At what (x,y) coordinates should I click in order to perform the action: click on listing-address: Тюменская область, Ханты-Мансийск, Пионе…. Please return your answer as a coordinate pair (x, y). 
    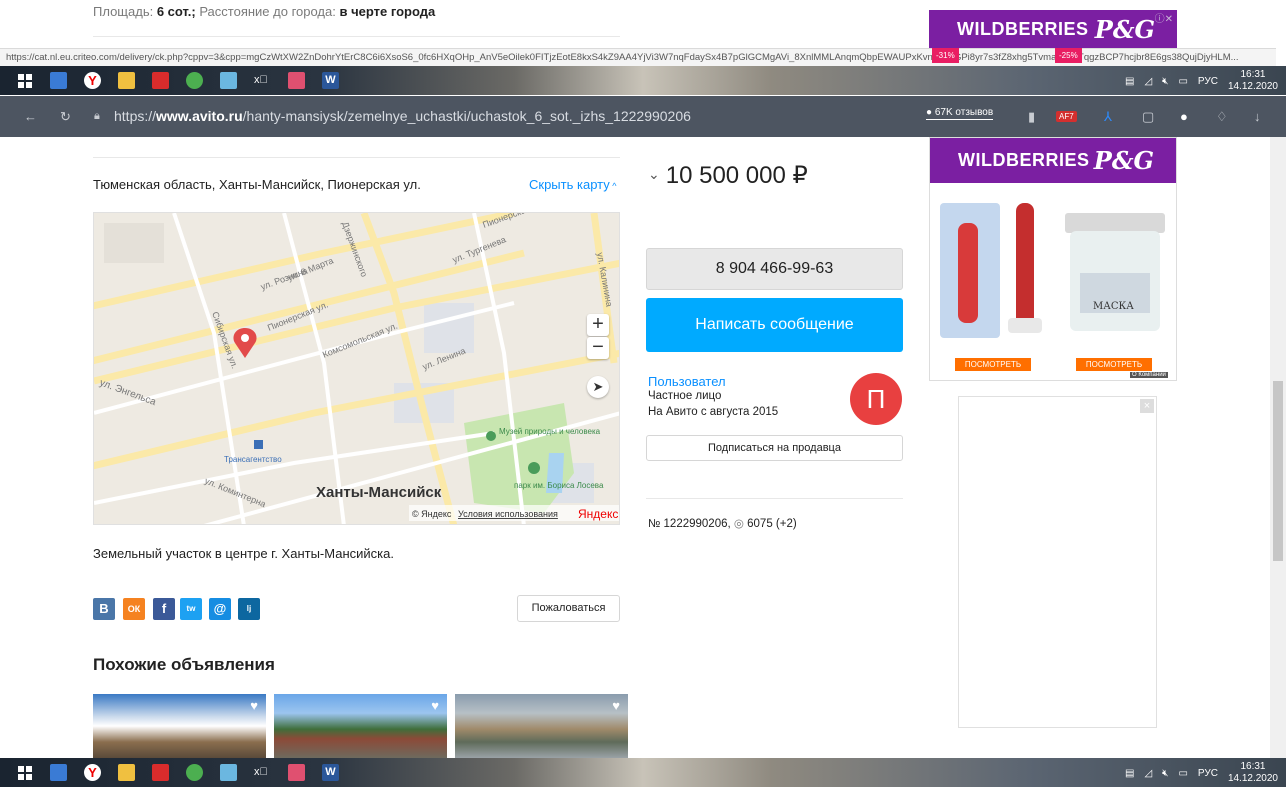
    Looking at the image, I should click on (257, 184).